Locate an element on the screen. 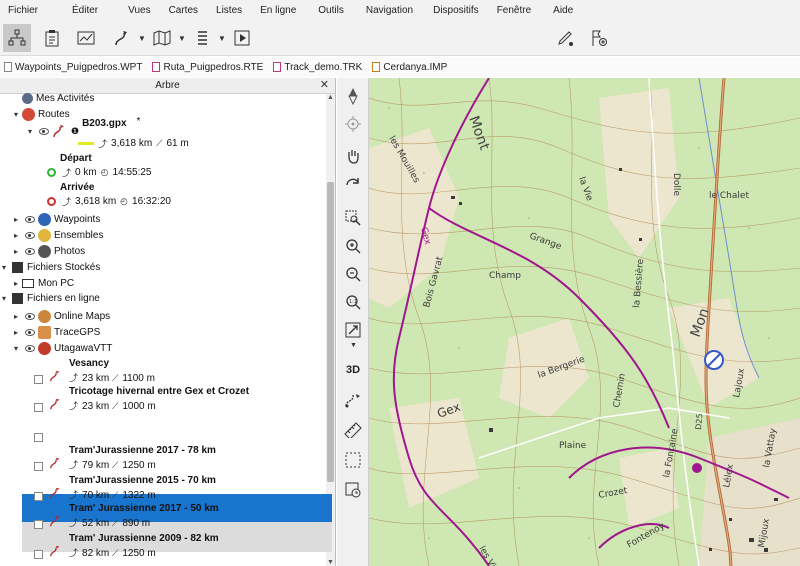 The image size is (800, 566). list-button is located at coordinates (202, 38).